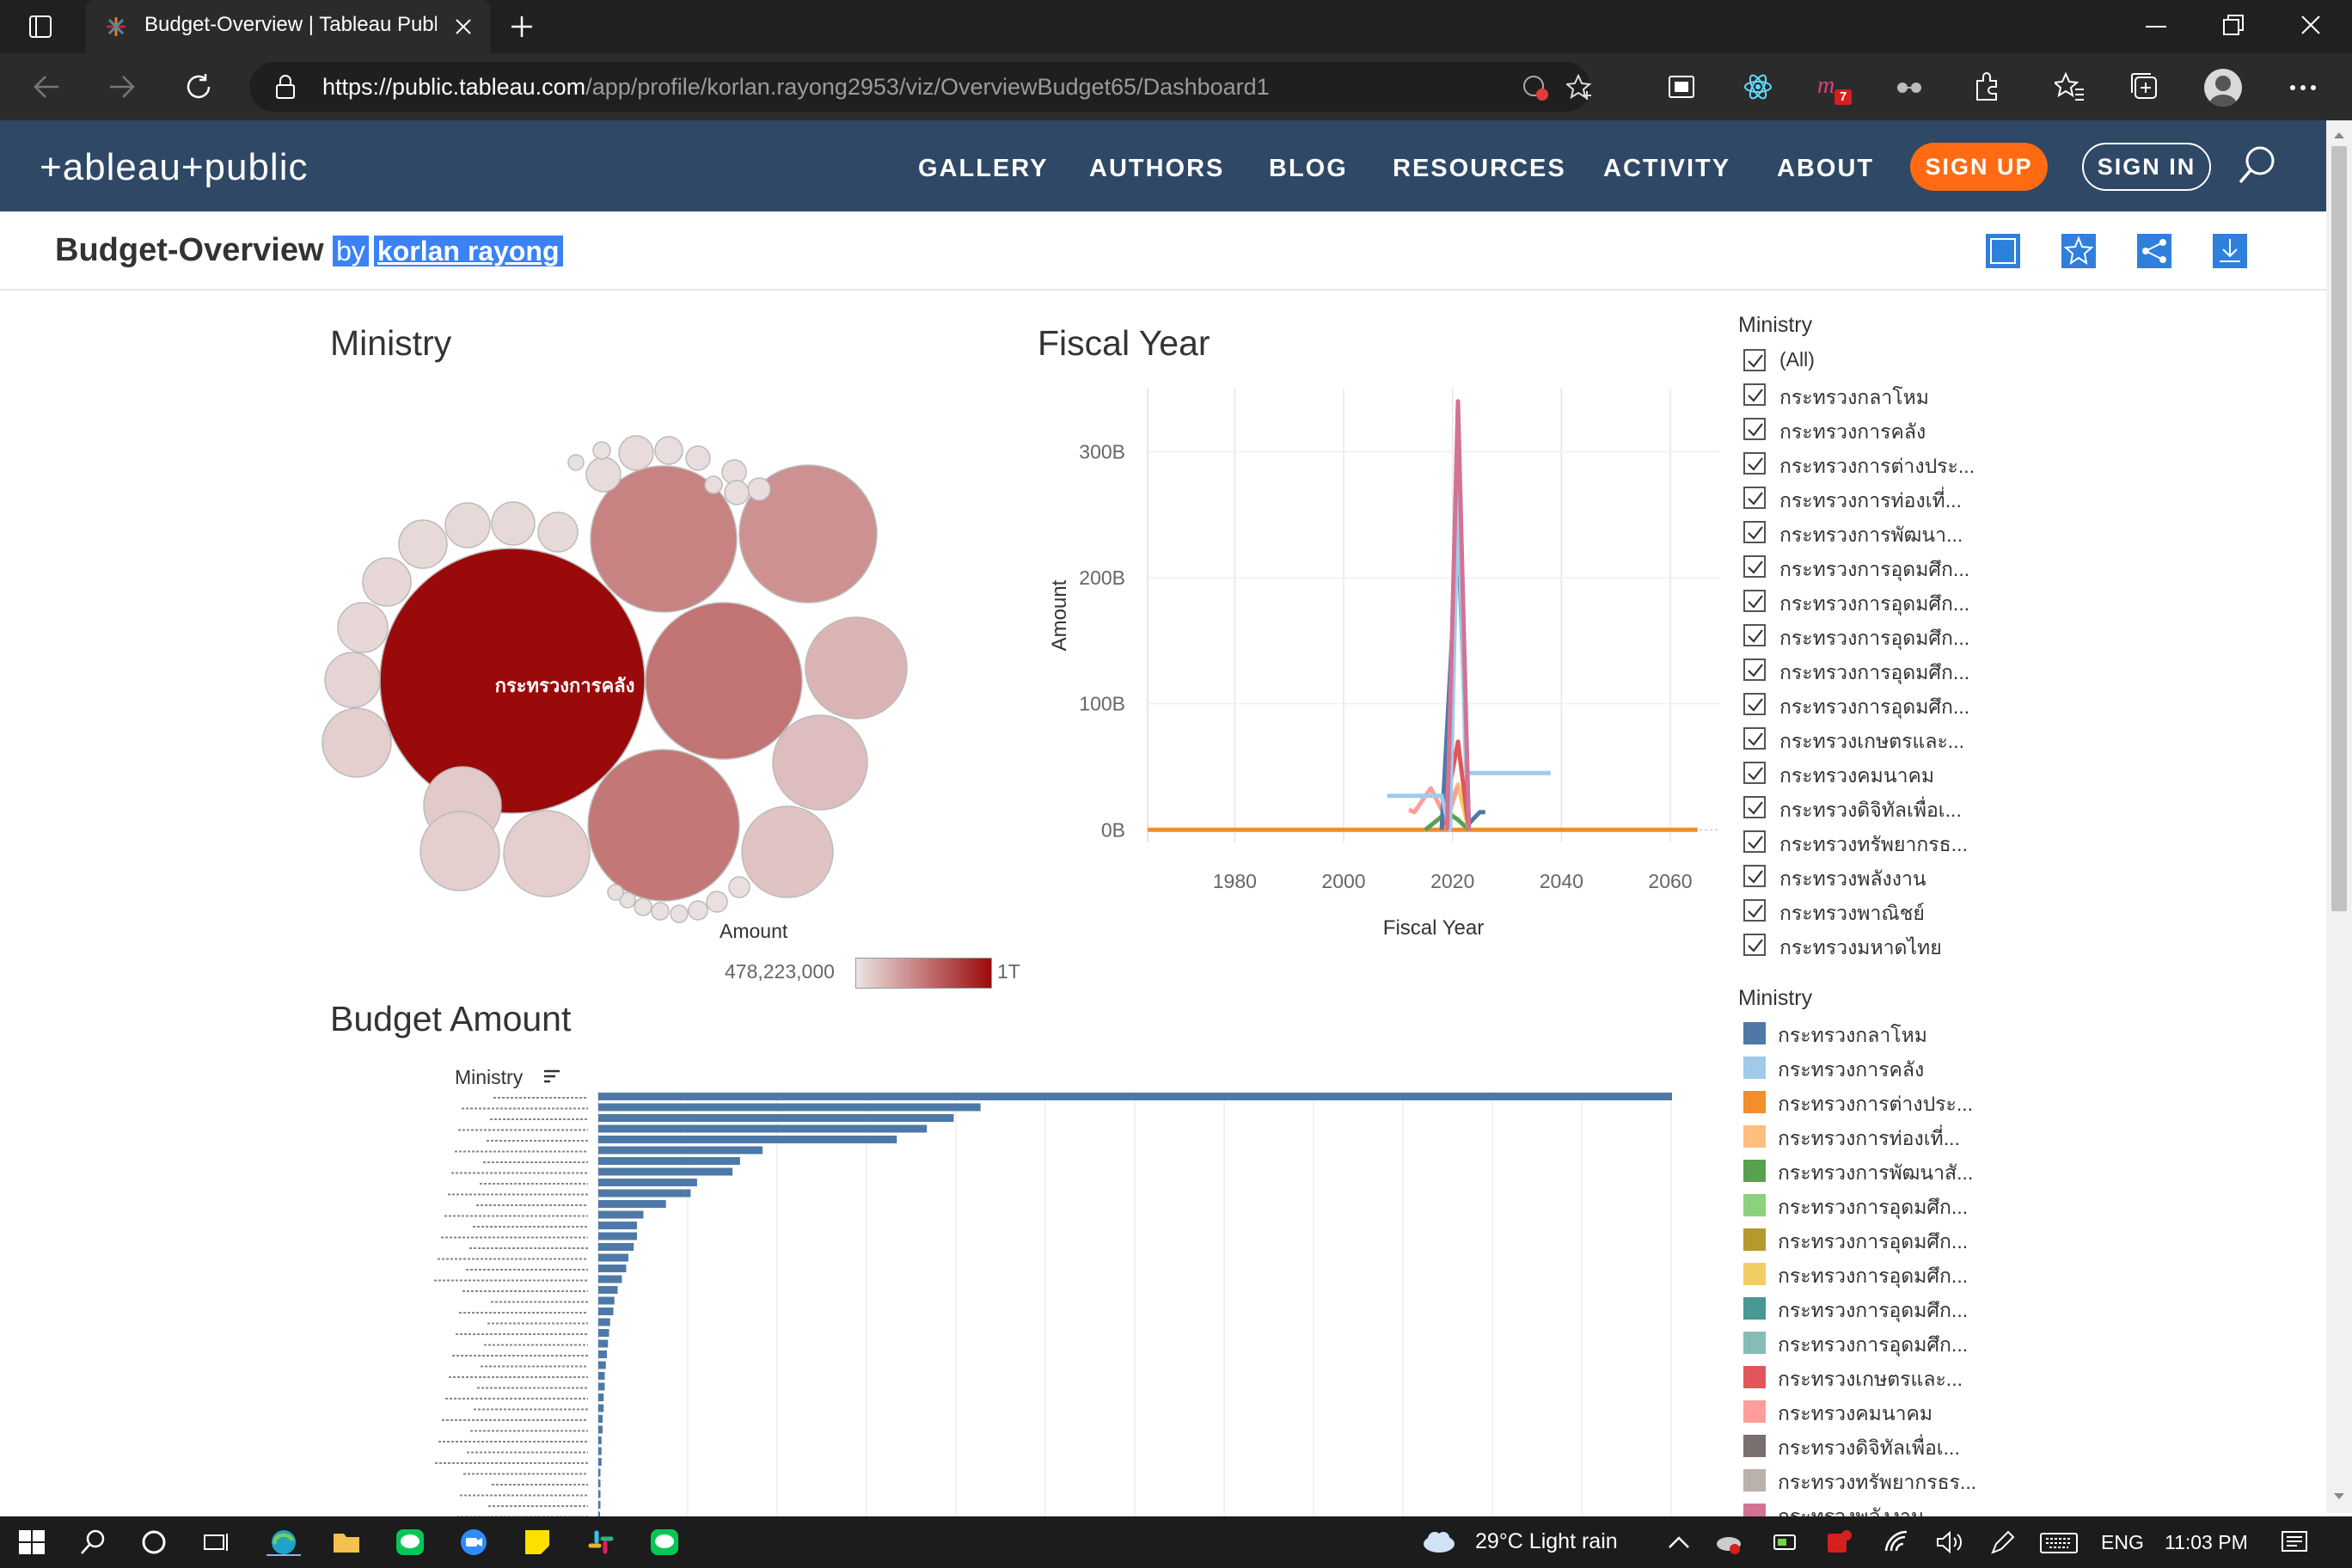  What do you see at coordinates (1897, 1542) in the screenshot?
I see `wifi-icon` at bounding box center [1897, 1542].